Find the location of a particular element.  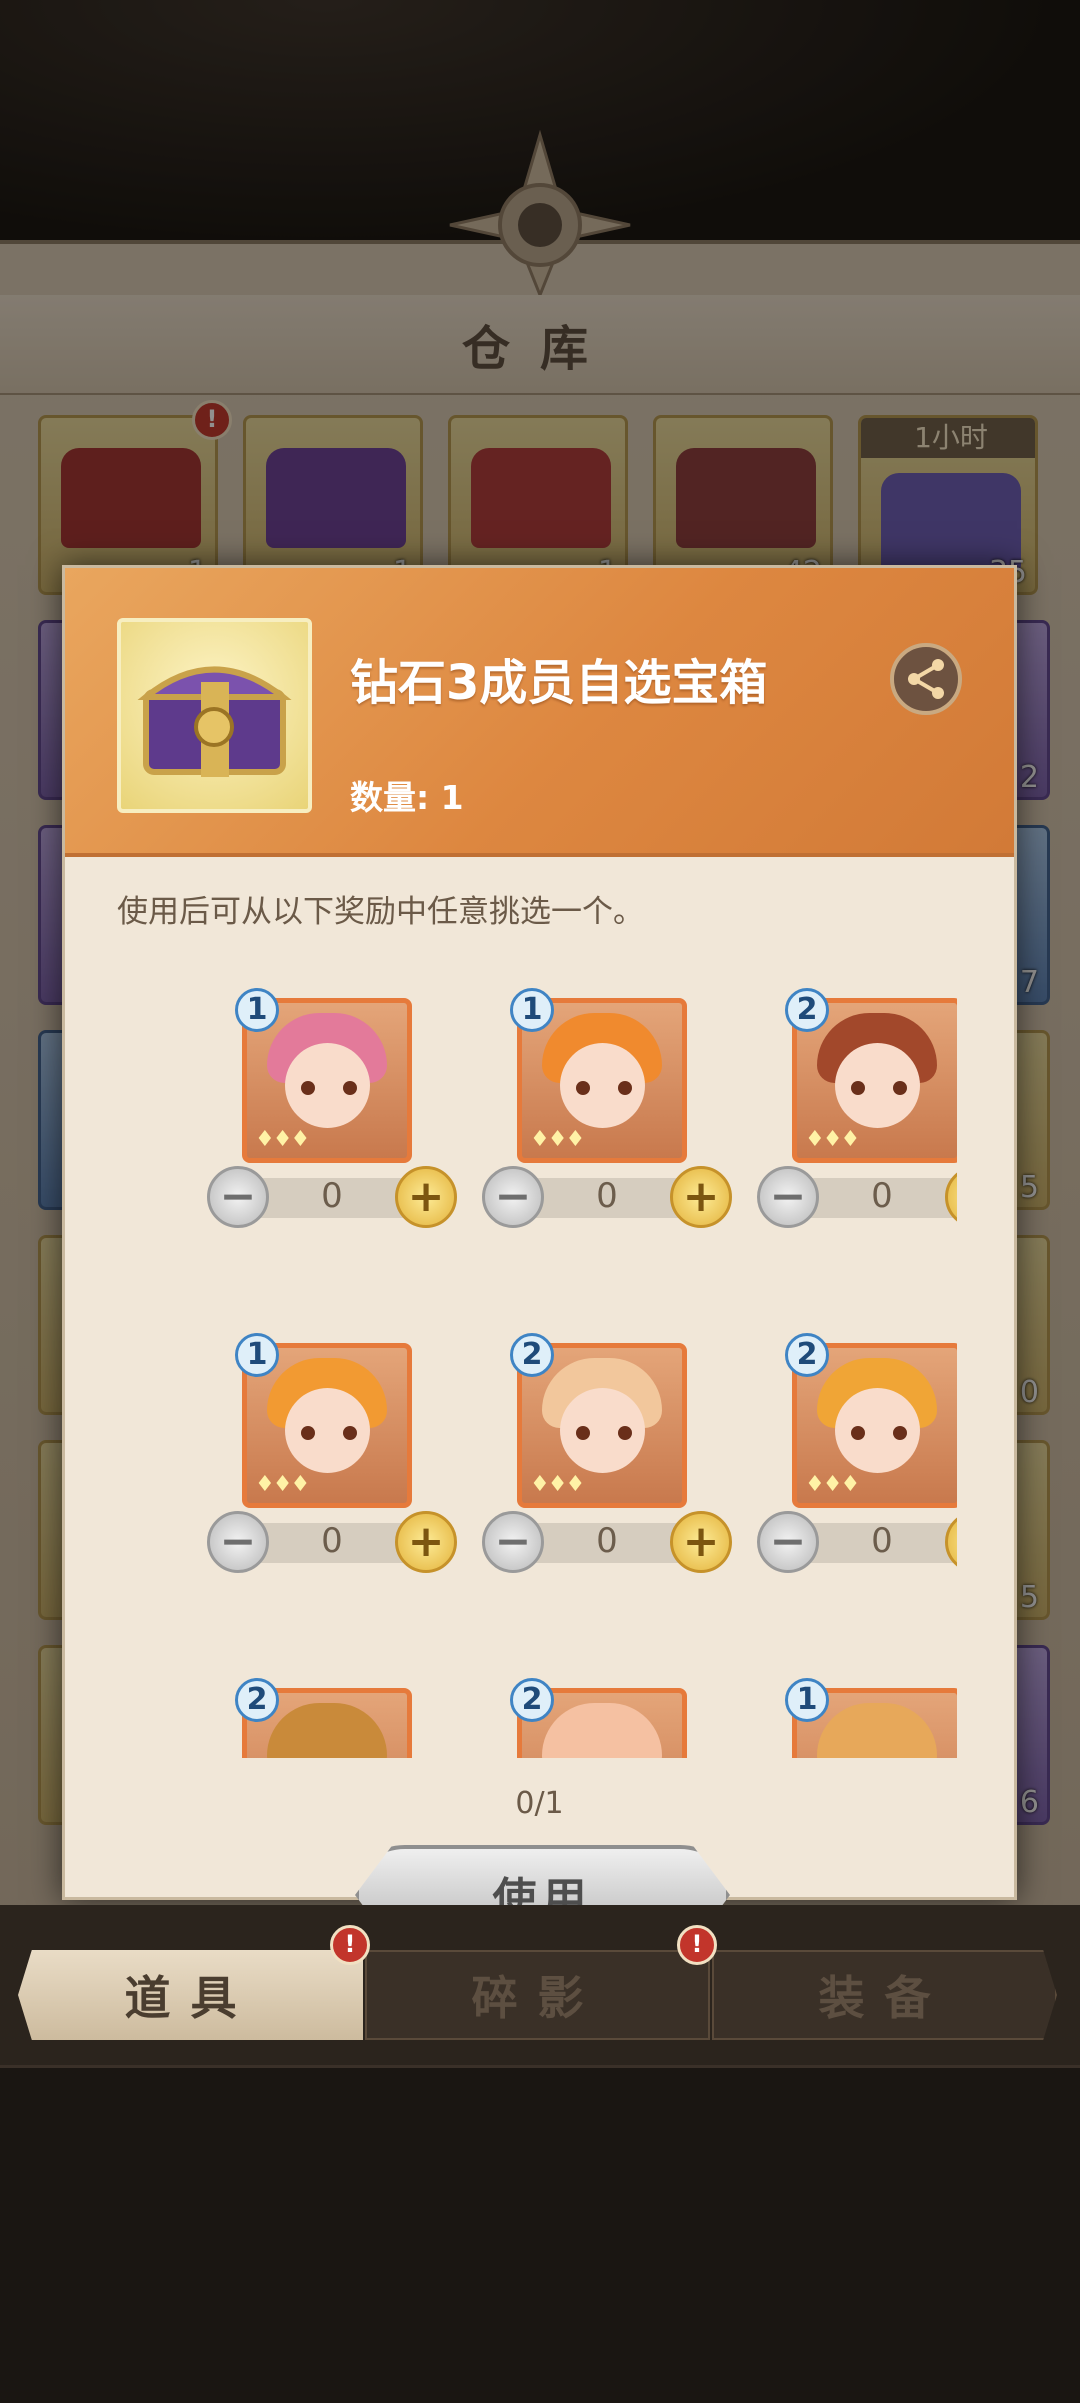

tab-items: 道具 is located at coordinates (190, 1995).